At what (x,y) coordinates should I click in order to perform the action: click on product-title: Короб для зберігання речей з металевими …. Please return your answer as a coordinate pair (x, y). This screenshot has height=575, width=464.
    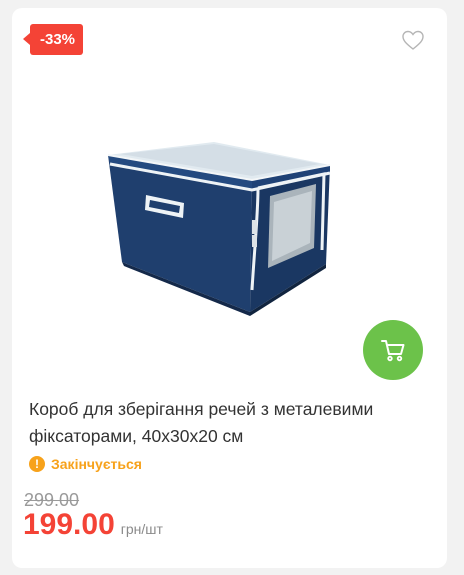
    Looking at the image, I should click on (229, 423).